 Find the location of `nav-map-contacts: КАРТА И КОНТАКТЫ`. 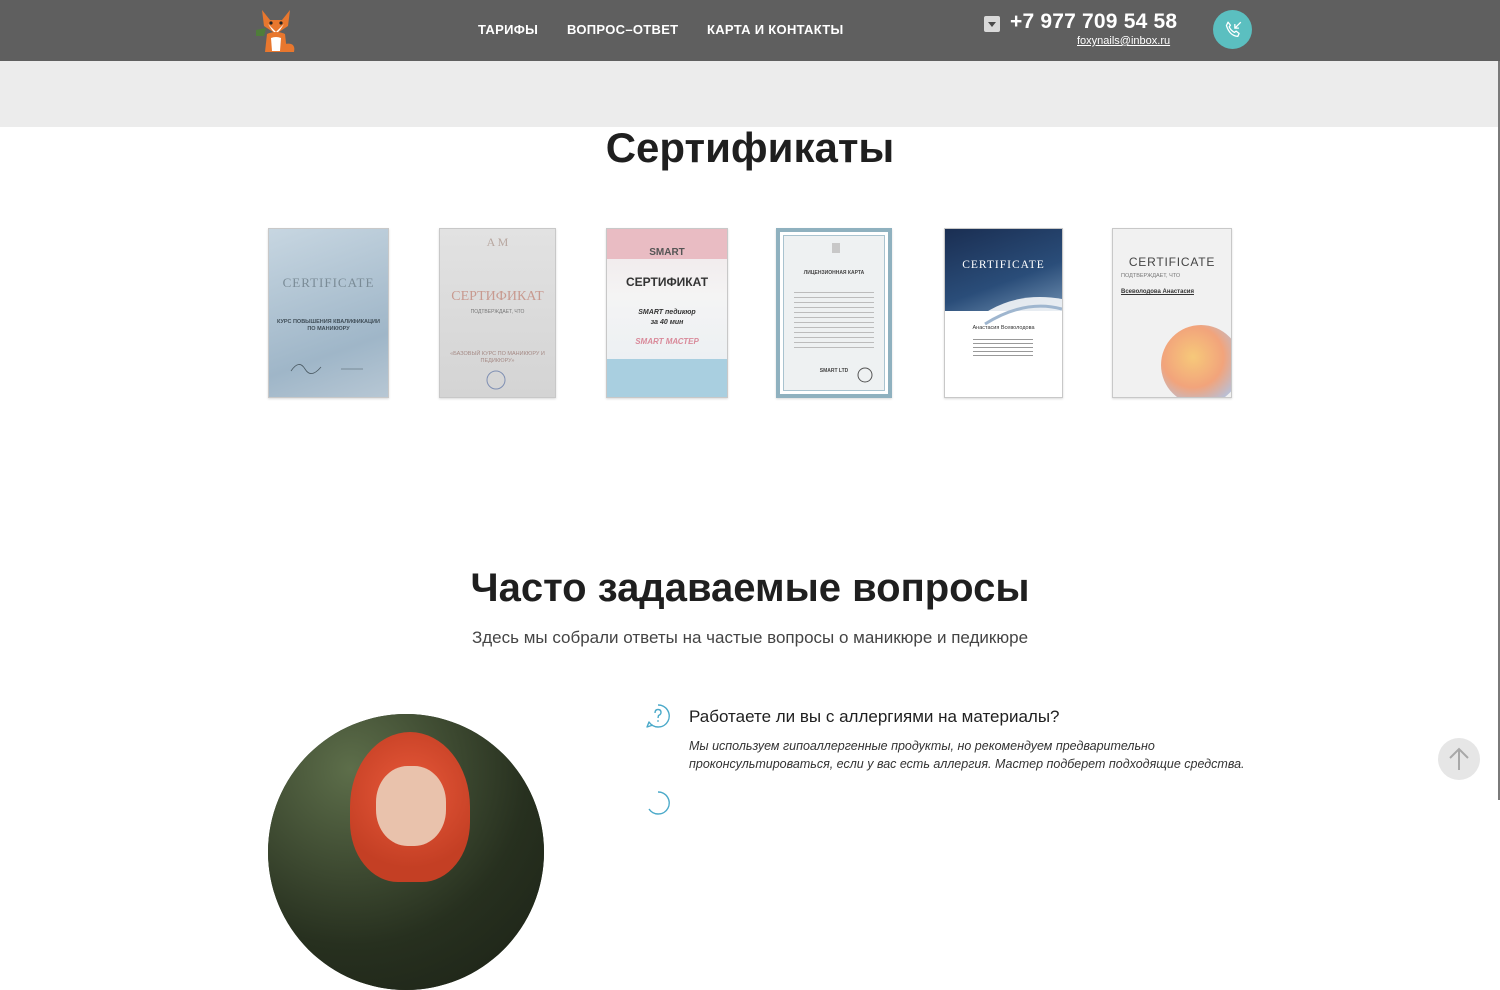

nav-map-contacts: КАРТА И КОНТАКТЫ is located at coordinates (775, 29).